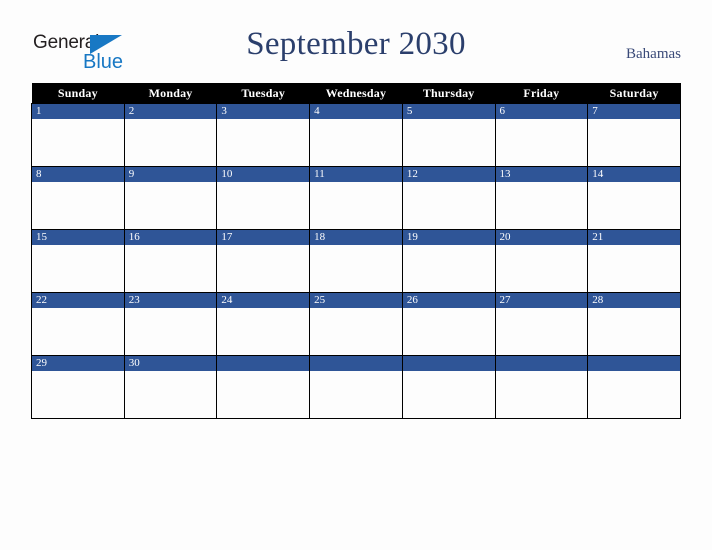 The width and height of the screenshot is (712, 550). I want to click on calendar-day-cell: 3, so click(263, 135).